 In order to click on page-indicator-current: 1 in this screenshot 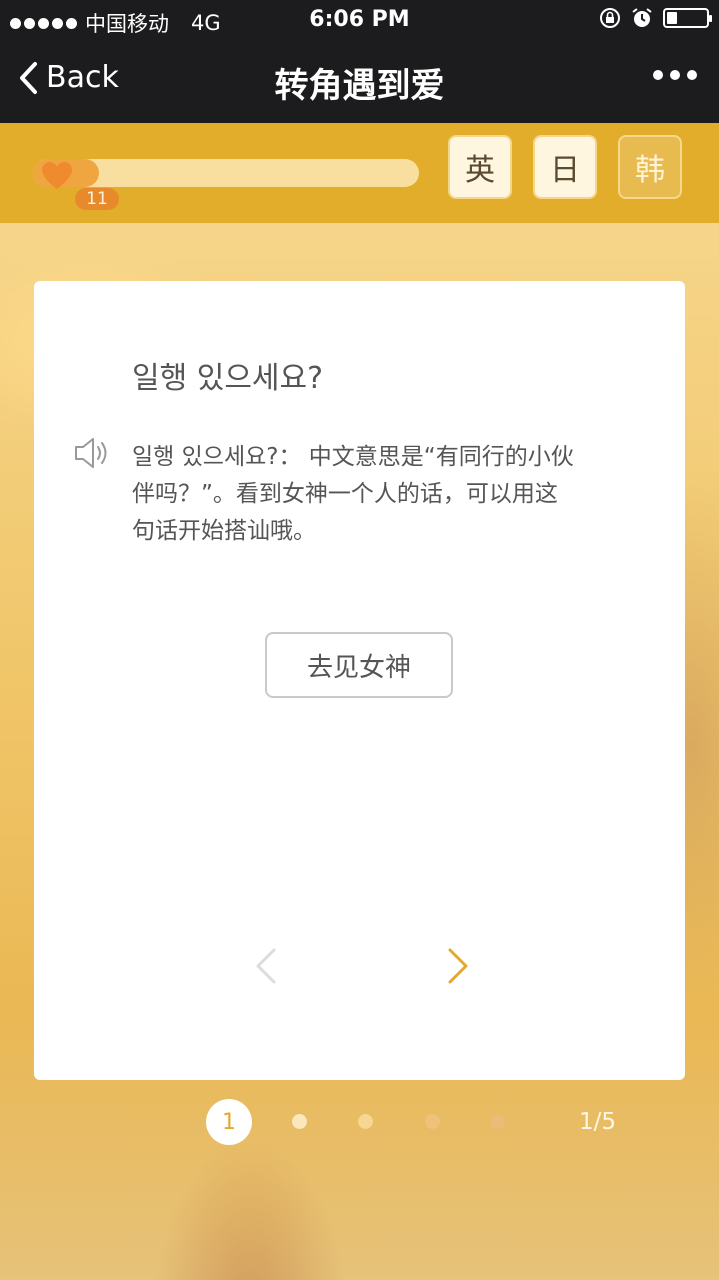, I will do `click(229, 1122)`.